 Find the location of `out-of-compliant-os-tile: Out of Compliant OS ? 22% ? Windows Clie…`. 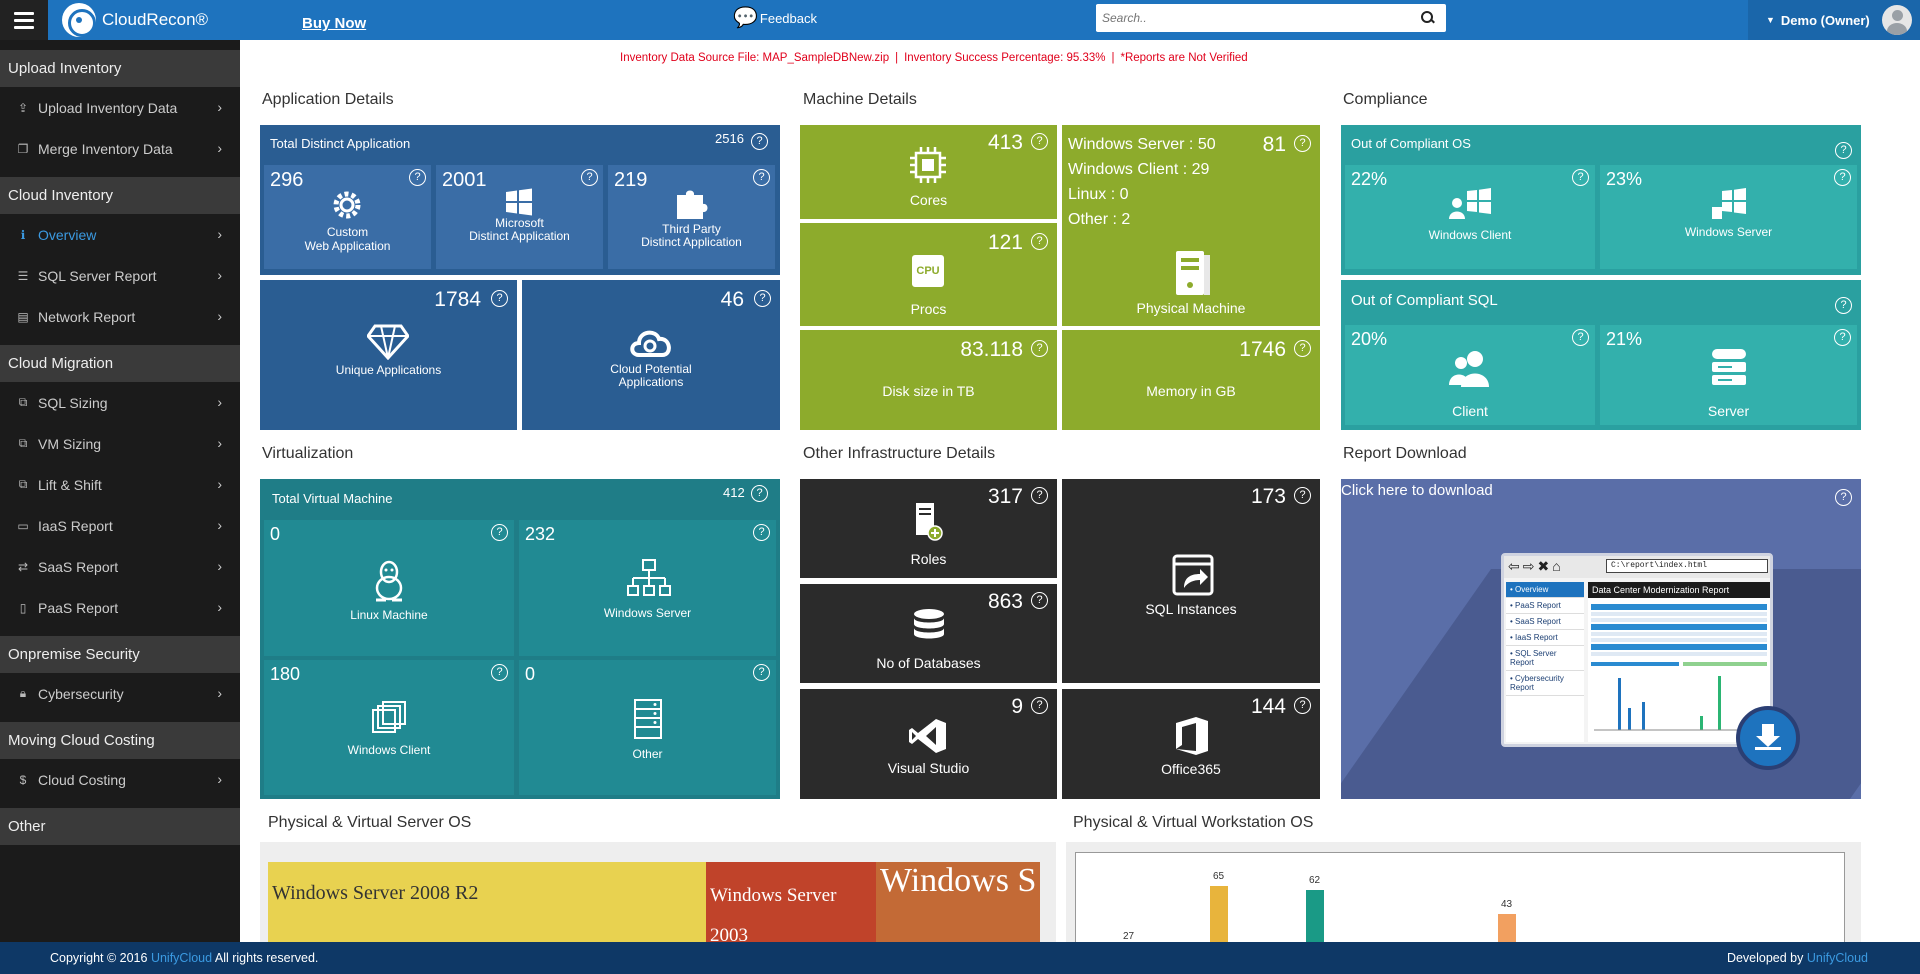

out-of-compliant-os-tile: Out of Compliant OS ? 22% ? Windows Clie… is located at coordinates (1601, 200).